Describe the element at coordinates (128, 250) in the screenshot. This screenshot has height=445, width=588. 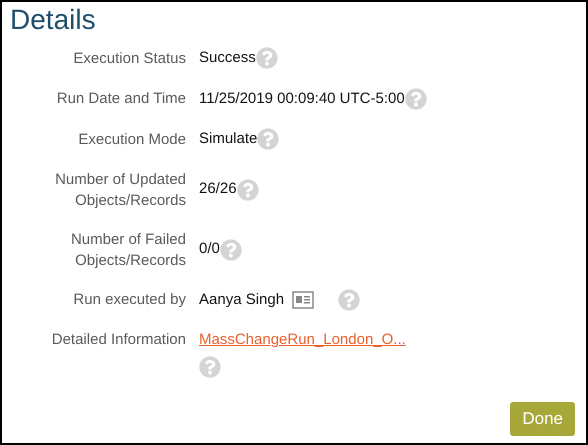
I see `field-label: Number of Failed Objects/Records` at that location.